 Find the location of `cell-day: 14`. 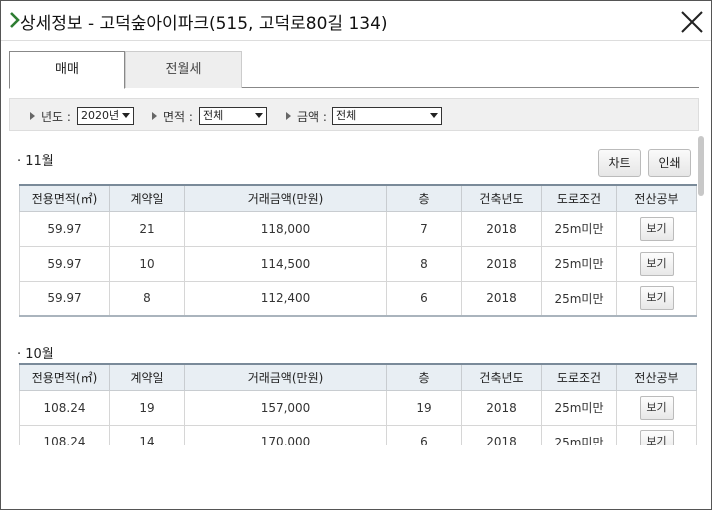

cell-day: 14 is located at coordinates (147, 434).